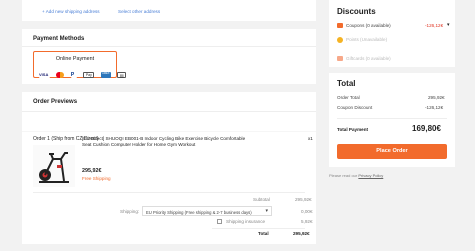 The width and height of the screenshot is (475, 251). Describe the element at coordinates (344, 175) in the screenshot. I see `privacy-prefix: Please read our` at that location.